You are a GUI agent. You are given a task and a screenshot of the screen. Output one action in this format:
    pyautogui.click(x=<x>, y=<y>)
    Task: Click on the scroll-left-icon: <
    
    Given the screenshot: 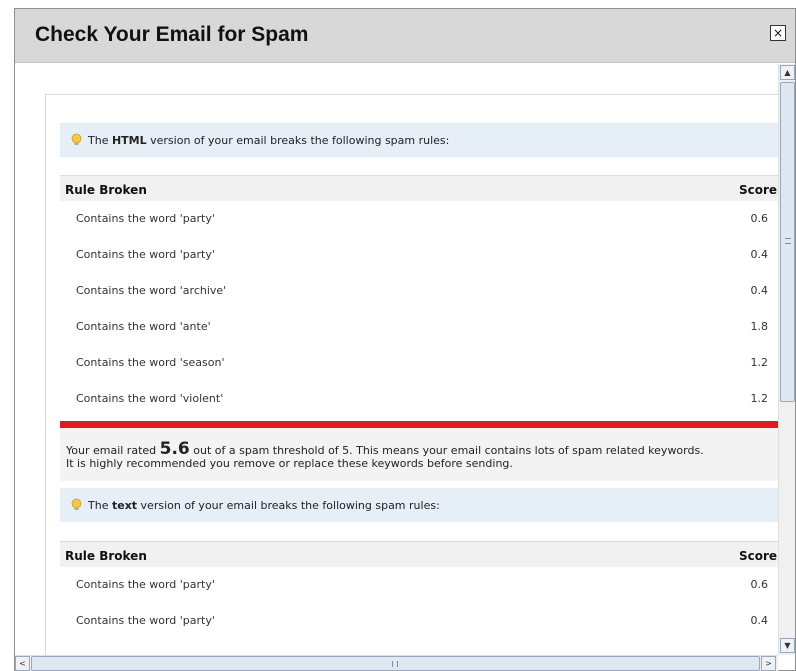 What is the action you would take?
    pyautogui.click(x=22, y=663)
    